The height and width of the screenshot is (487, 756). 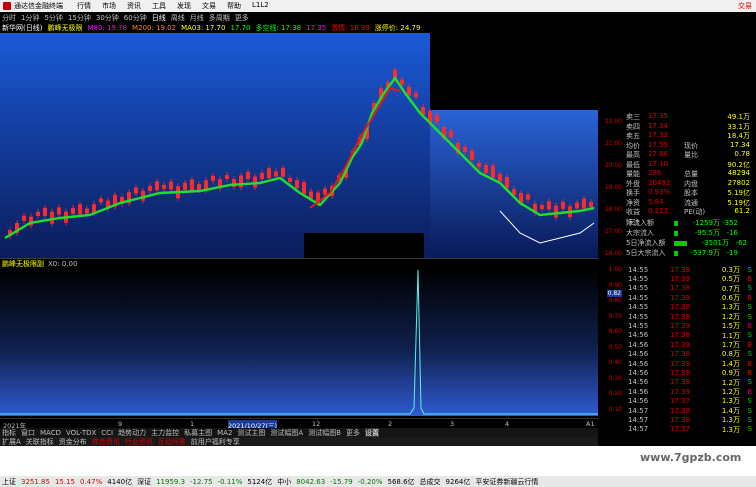 I want to click on price-tick-label: 21.00, so click(x=613, y=143).